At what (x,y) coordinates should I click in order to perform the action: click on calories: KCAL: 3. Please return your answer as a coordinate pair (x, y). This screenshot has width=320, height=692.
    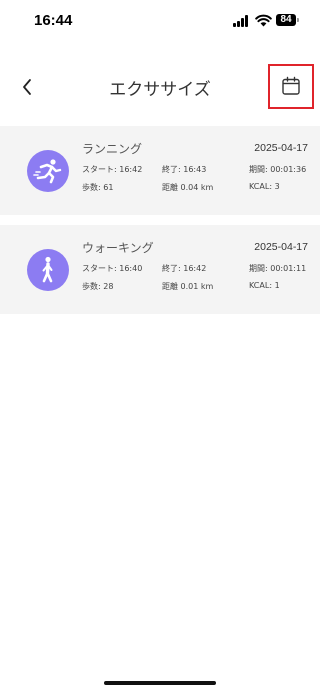
    Looking at the image, I should click on (264, 186).